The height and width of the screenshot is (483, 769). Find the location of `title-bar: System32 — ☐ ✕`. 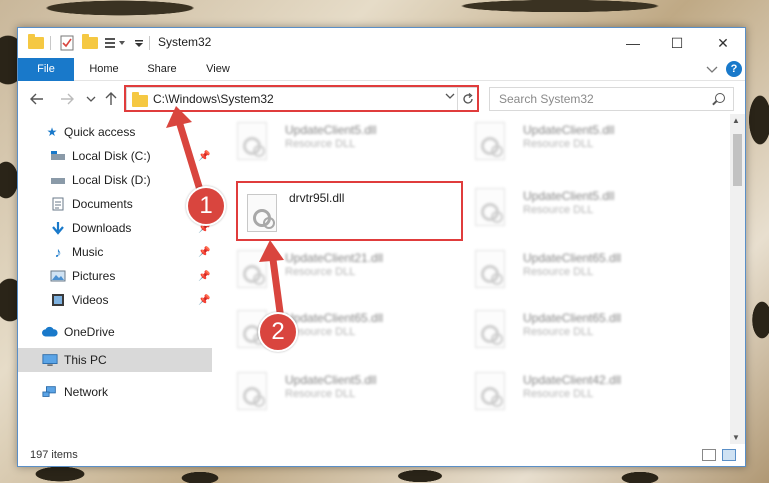

title-bar: System32 — ☐ ✕ is located at coordinates (381, 43).